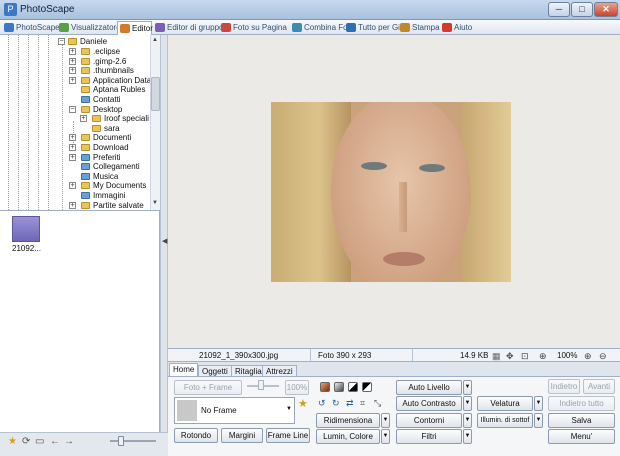 This screenshot has width=620, height=456. What do you see at coordinates (196, 435) in the screenshot?
I see `rotondo-button: Rotondo` at bounding box center [196, 435].